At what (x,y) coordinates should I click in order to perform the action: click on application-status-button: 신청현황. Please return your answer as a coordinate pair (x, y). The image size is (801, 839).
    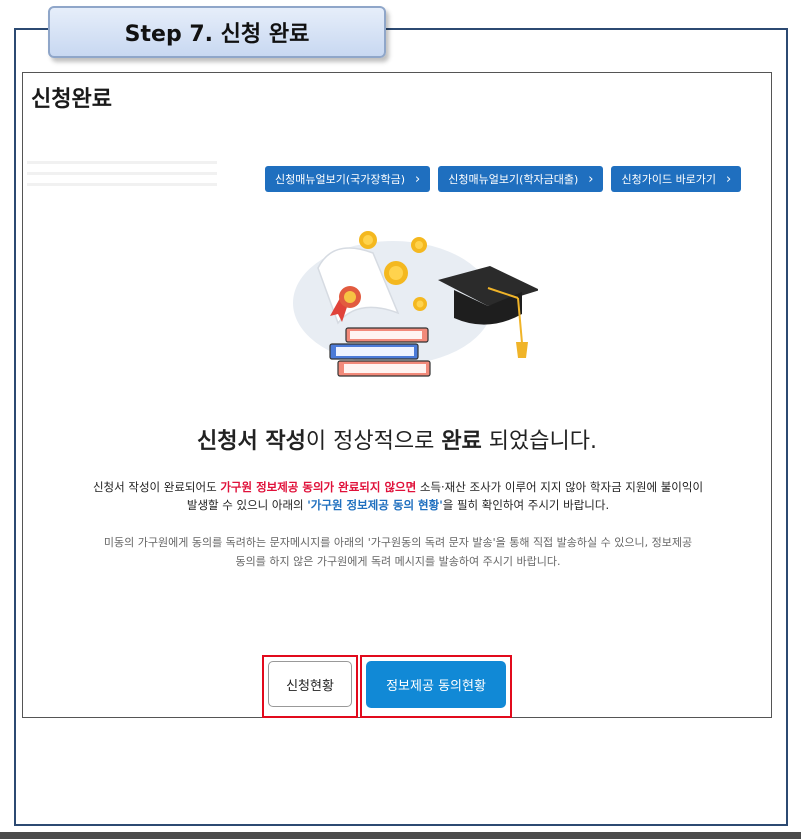
    Looking at the image, I should click on (310, 684).